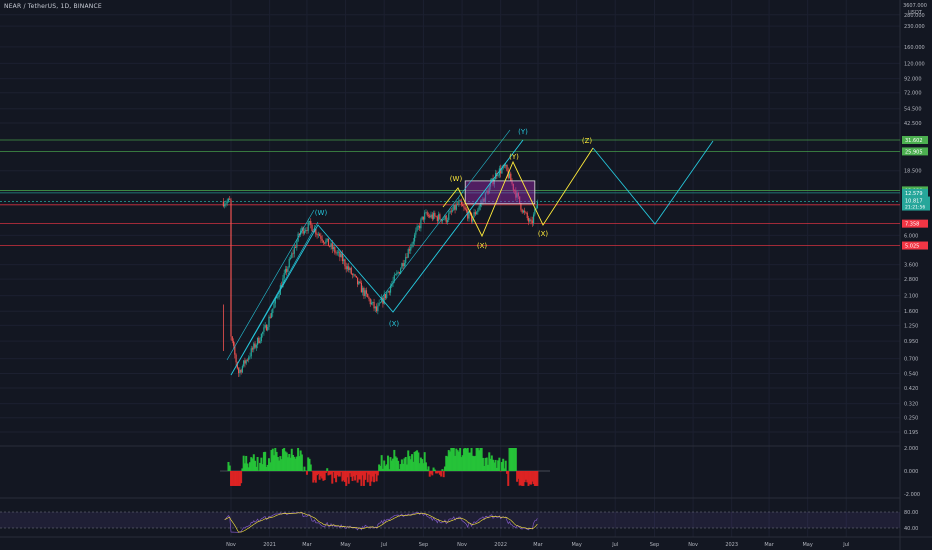 Image resolution: width=932 pixels, height=550 pixels. Describe the element at coordinates (653, 182) in the screenshot. I see `projection-line-cyan` at that location.